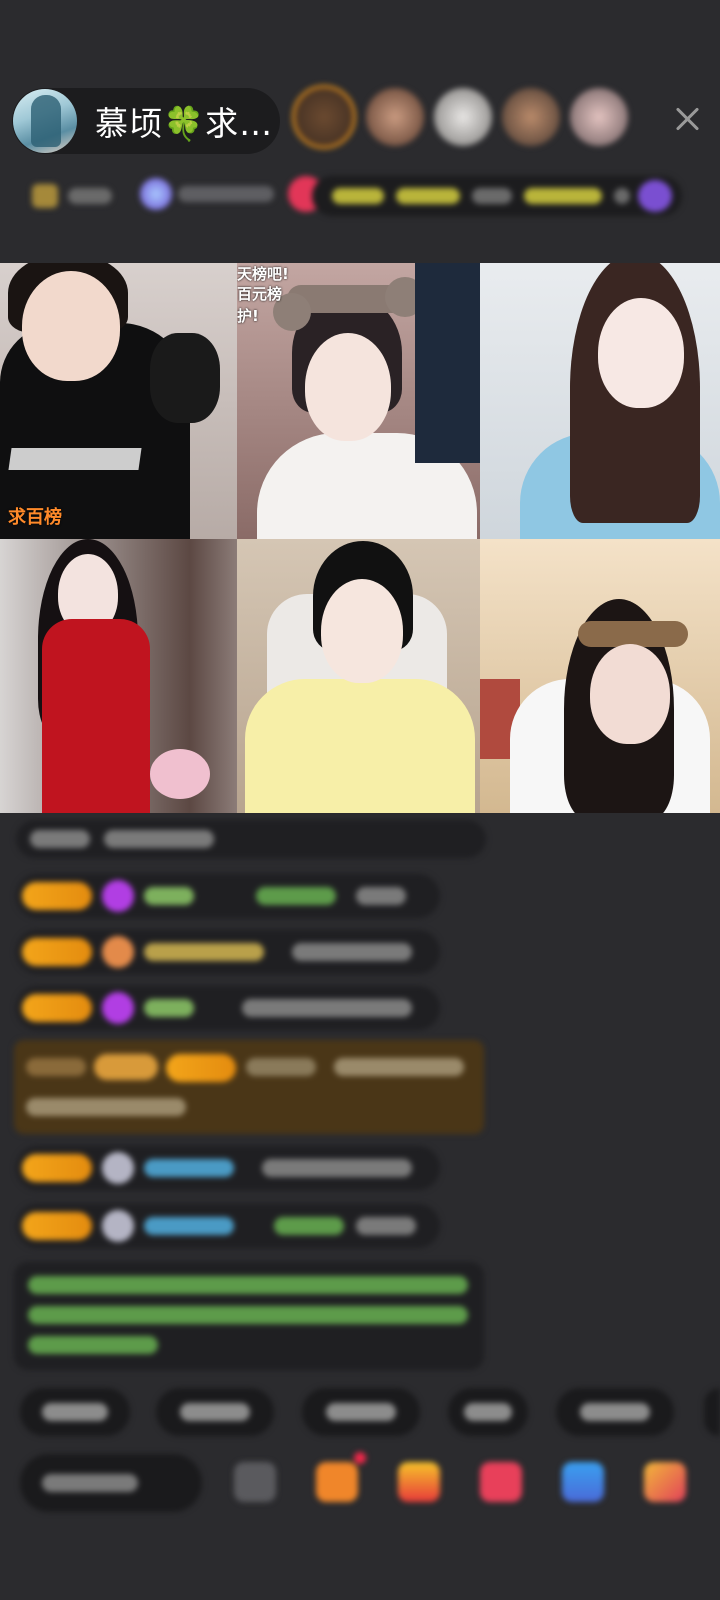 This screenshot has width=720, height=1600. What do you see at coordinates (249, 1316) in the screenshot?
I see `system-notice` at bounding box center [249, 1316].